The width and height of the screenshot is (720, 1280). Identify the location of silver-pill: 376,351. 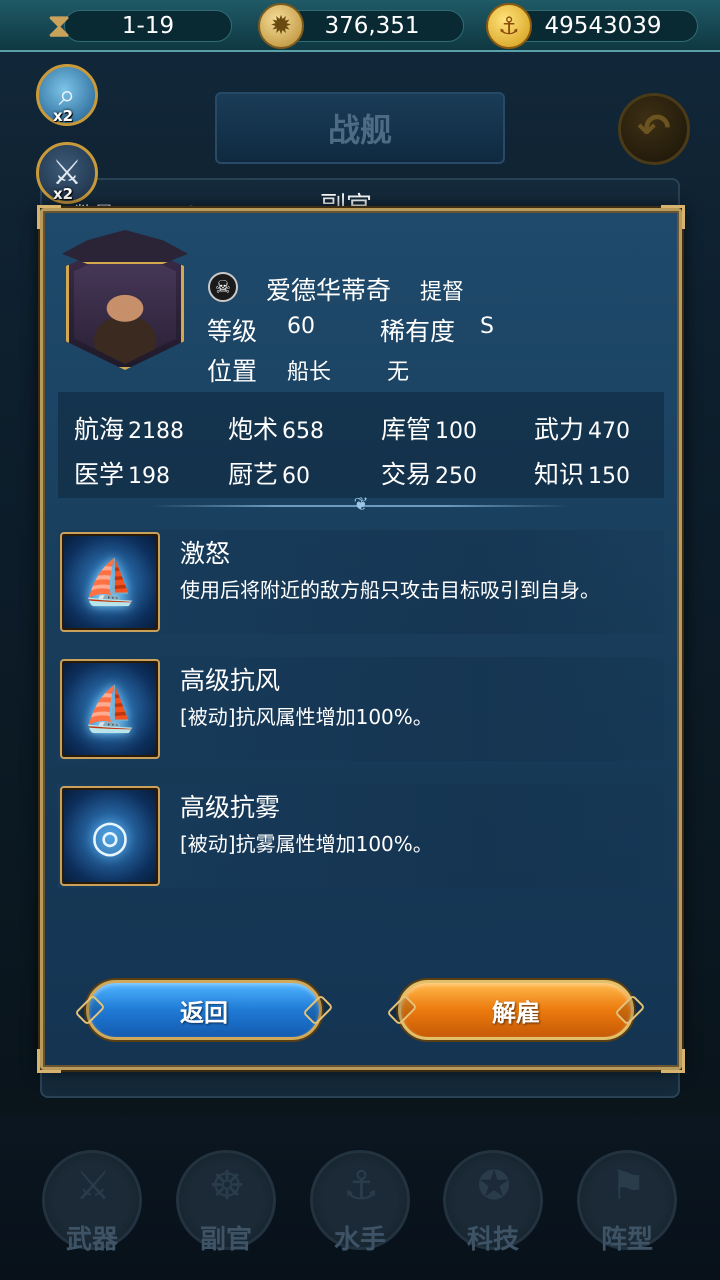
(372, 26).